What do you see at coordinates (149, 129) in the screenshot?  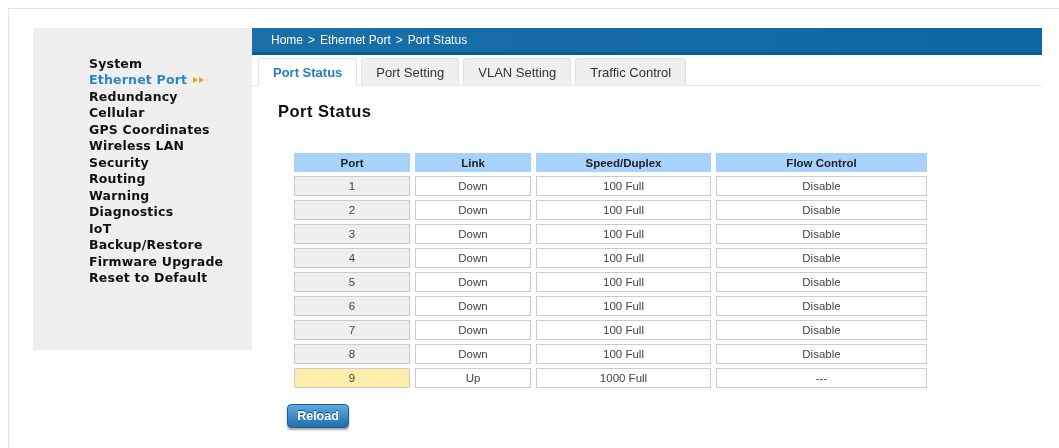 I see `sidebar-item: GPS Coordinates` at bounding box center [149, 129].